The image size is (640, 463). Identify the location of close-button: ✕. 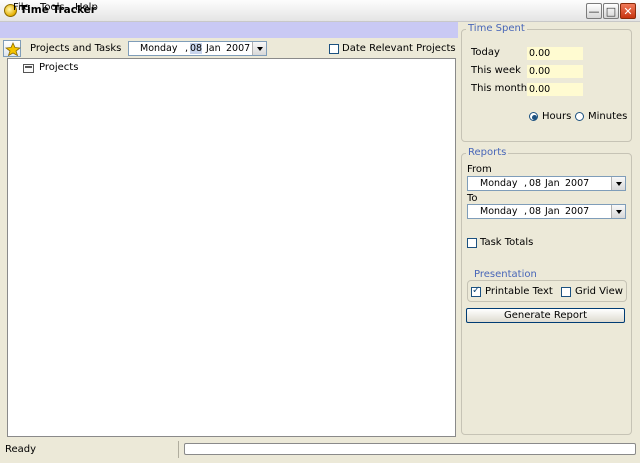
(628, 11).